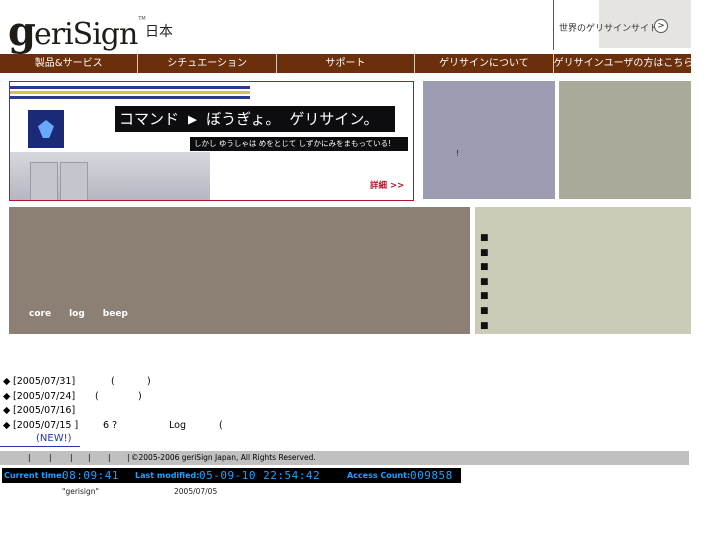 The width and height of the screenshot is (727, 545). I want to click on feature-links: core log beep, so click(78, 314).